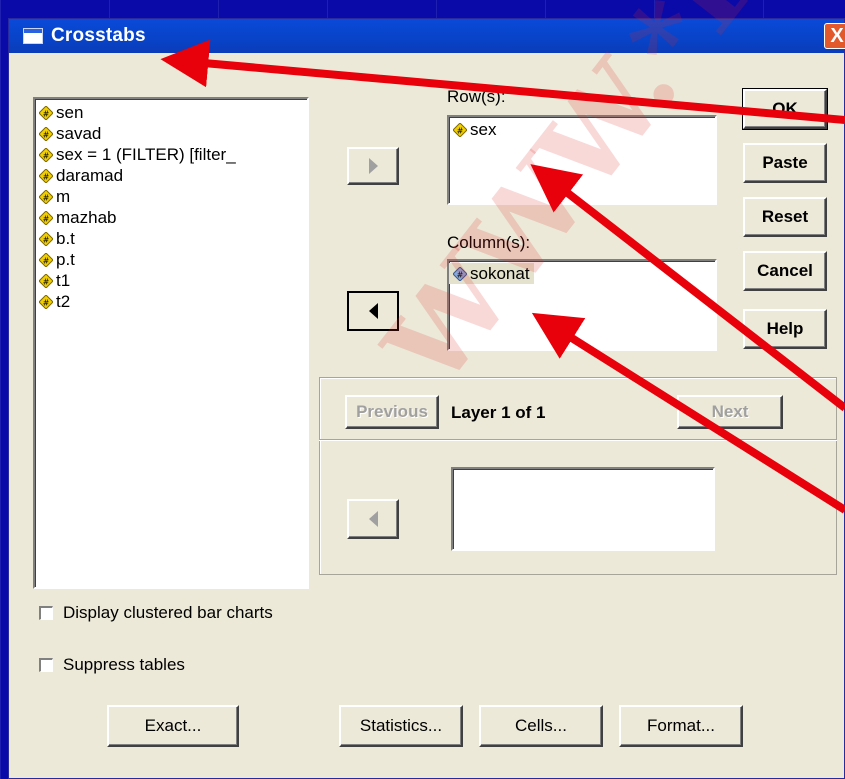 This screenshot has width=845, height=779. What do you see at coordinates (98, 35) in the screenshot?
I see `dialog-title: Crosstabs` at bounding box center [98, 35].